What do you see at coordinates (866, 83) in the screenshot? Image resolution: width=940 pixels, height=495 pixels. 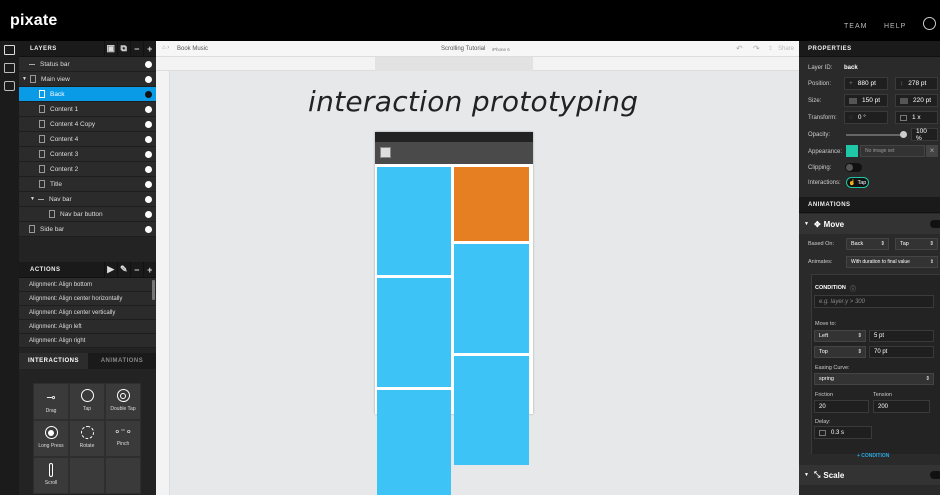 I see `position-x-field: +880 pt` at bounding box center [866, 83].